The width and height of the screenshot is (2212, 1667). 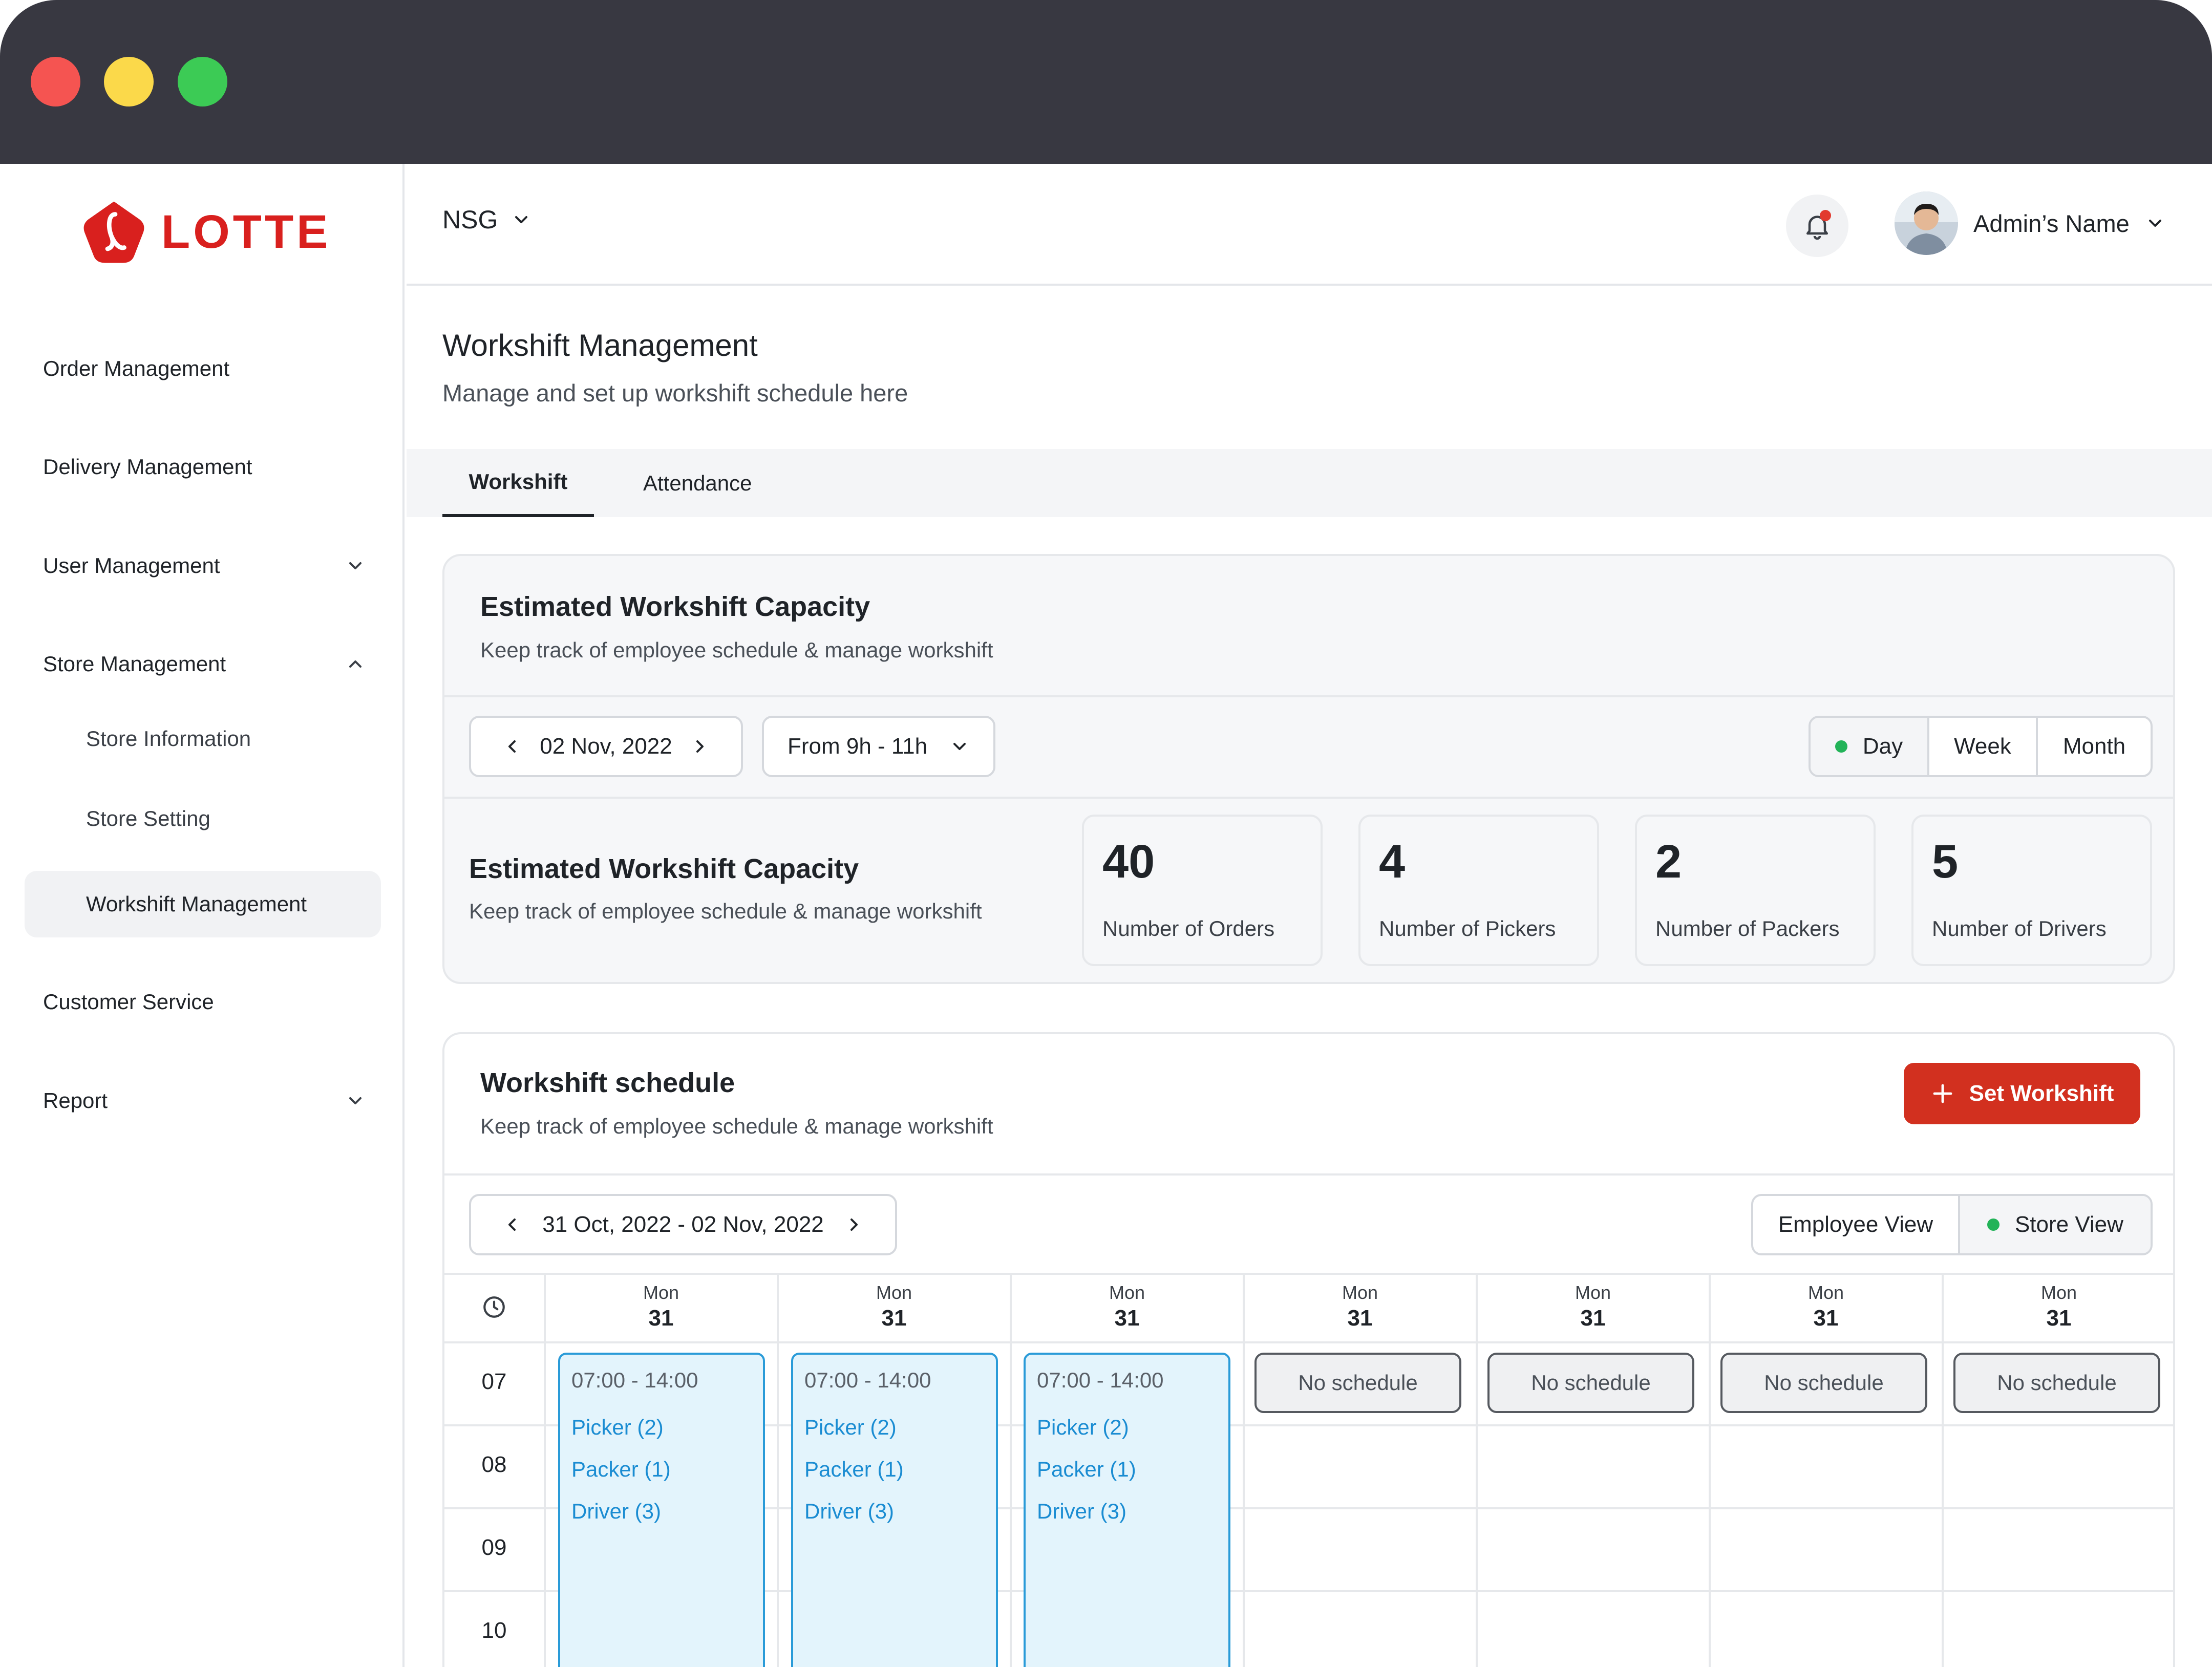 I want to click on time-column-header, so click(x=494, y=1307).